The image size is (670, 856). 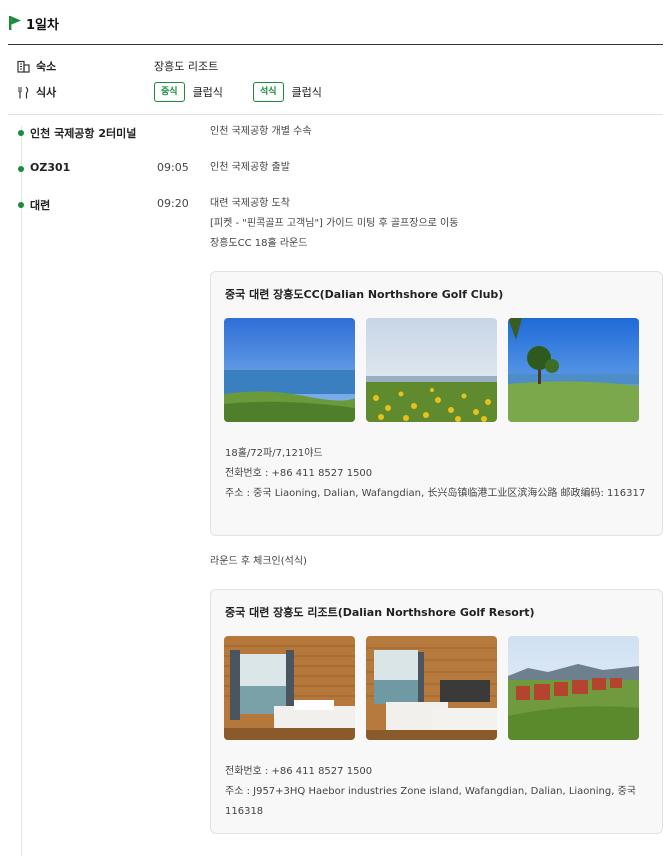 I want to click on timeline-desc: 인천 국제공항 출발, so click(x=250, y=168).